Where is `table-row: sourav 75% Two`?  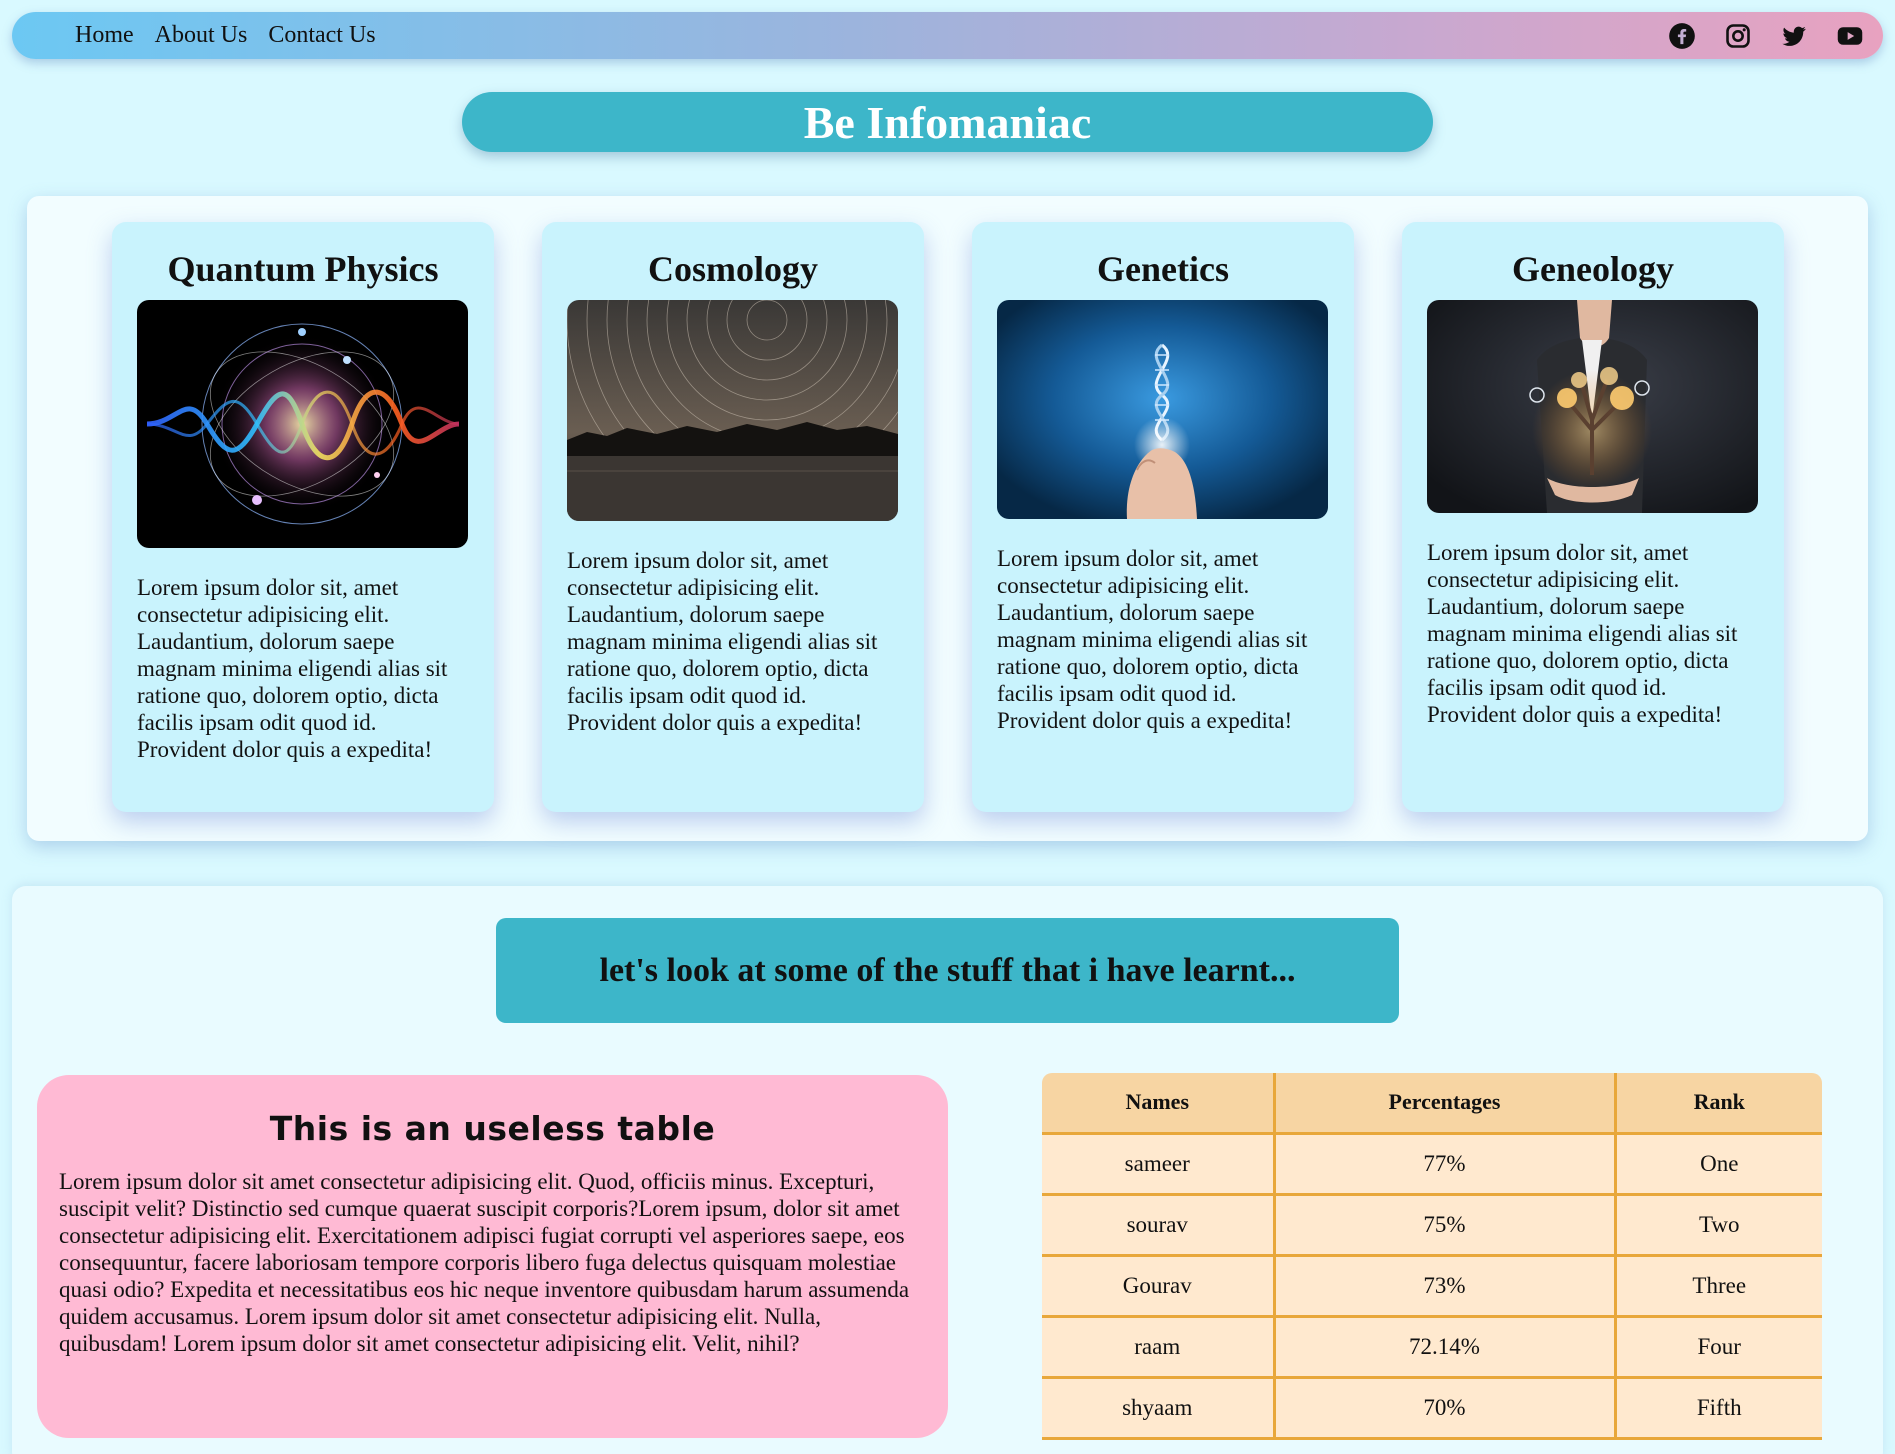
table-row: sourav 75% Two is located at coordinates (1432, 1225).